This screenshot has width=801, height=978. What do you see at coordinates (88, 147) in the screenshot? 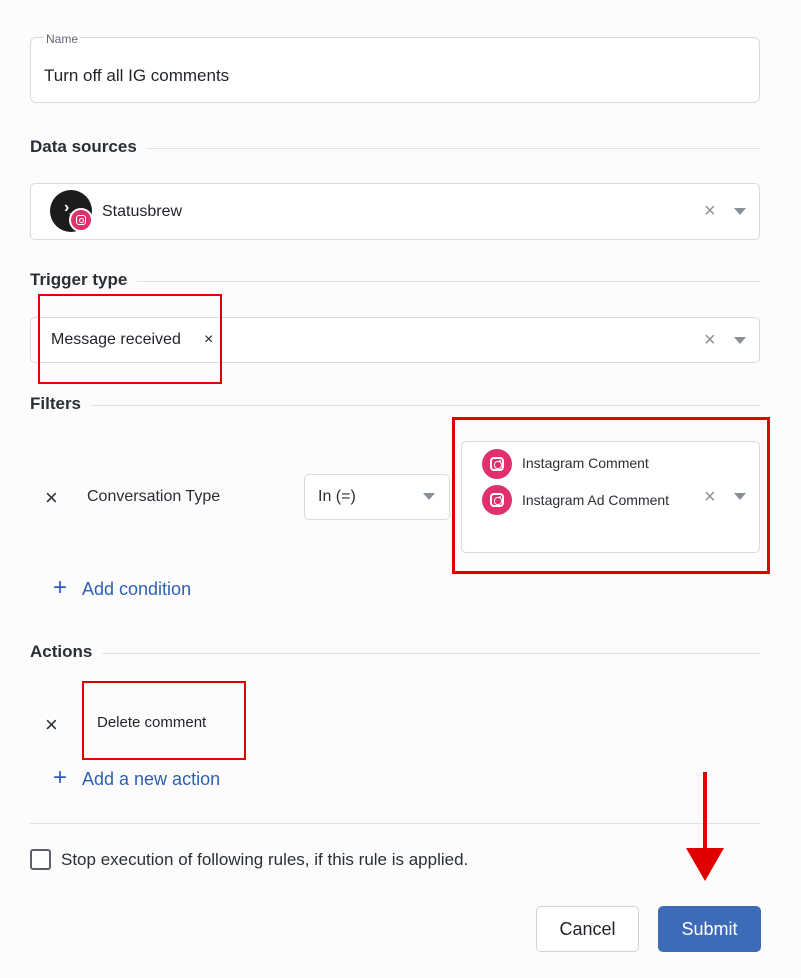
I see `data-sources-title: Data sources` at bounding box center [88, 147].